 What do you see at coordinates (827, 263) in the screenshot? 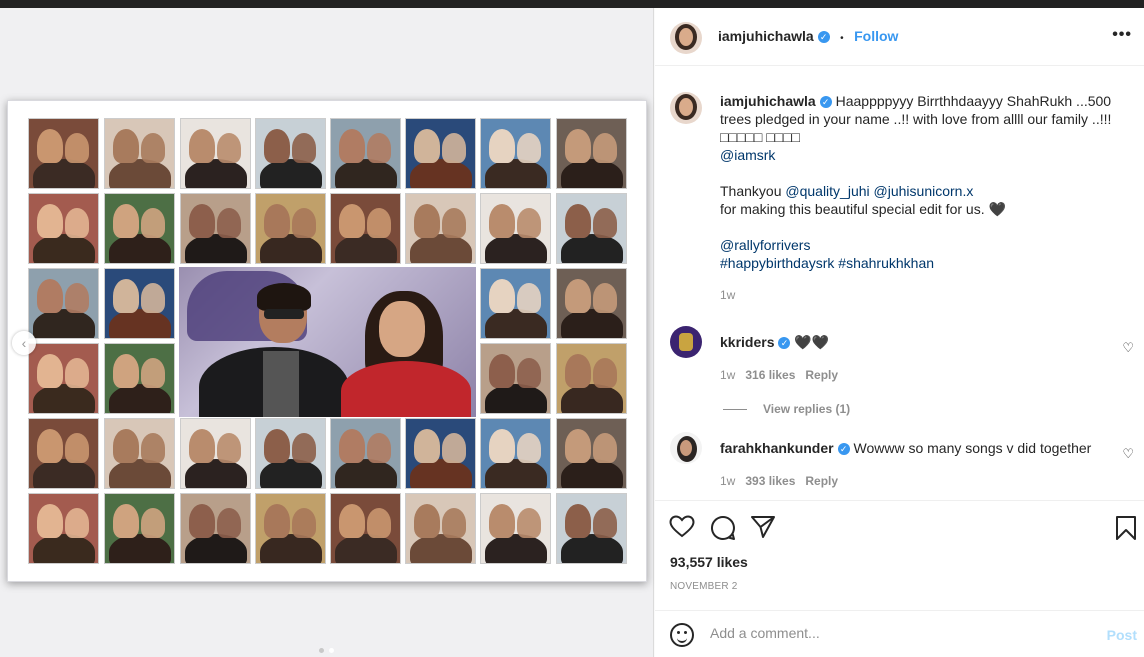
I see `hashtags-link: #happybirthdaysrk #shahrukhkhan` at bounding box center [827, 263].